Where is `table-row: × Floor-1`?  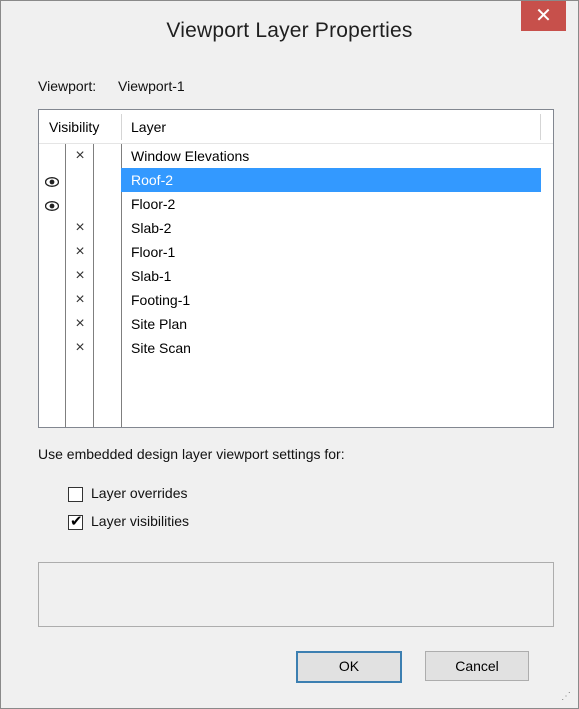 table-row: × Floor-1 is located at coordinates (296, 252).